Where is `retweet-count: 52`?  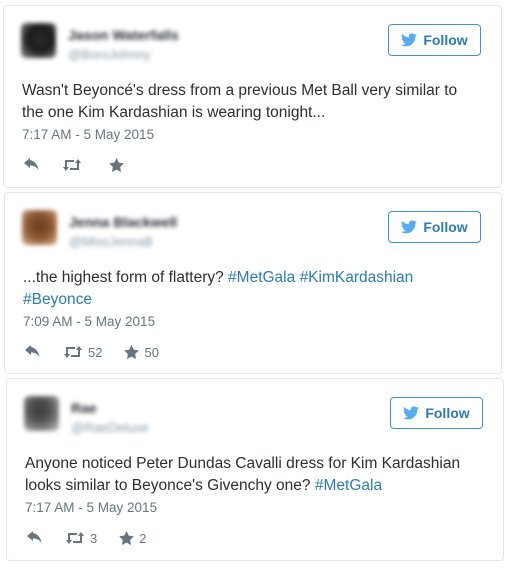
retweet-count: 52 is located at coordinates (95, 352).